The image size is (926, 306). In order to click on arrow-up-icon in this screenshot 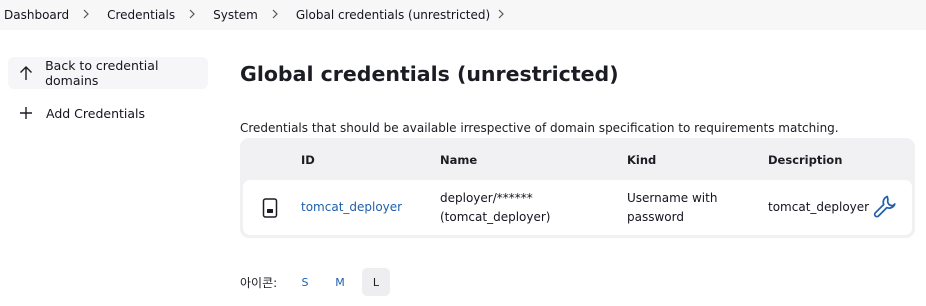, I will do `click(25, 73)`.